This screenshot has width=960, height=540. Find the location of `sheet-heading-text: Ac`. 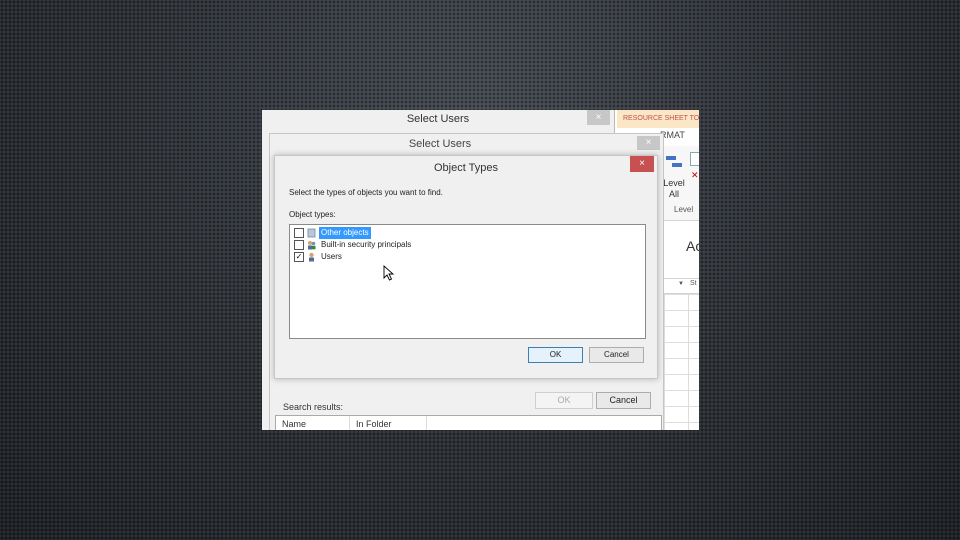

sheet-heading-text: Ac is located at coordinates (692, 246).